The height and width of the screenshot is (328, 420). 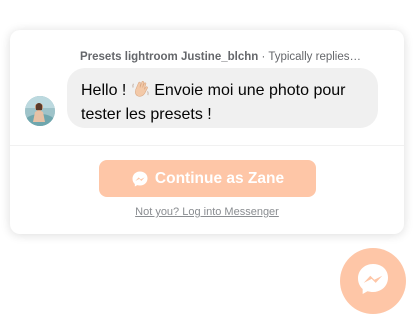 What do you see at coordinates (219, 178) in the screenshot?
I see `continue-label: Continue as Zane` at bounding box center [219, 178].